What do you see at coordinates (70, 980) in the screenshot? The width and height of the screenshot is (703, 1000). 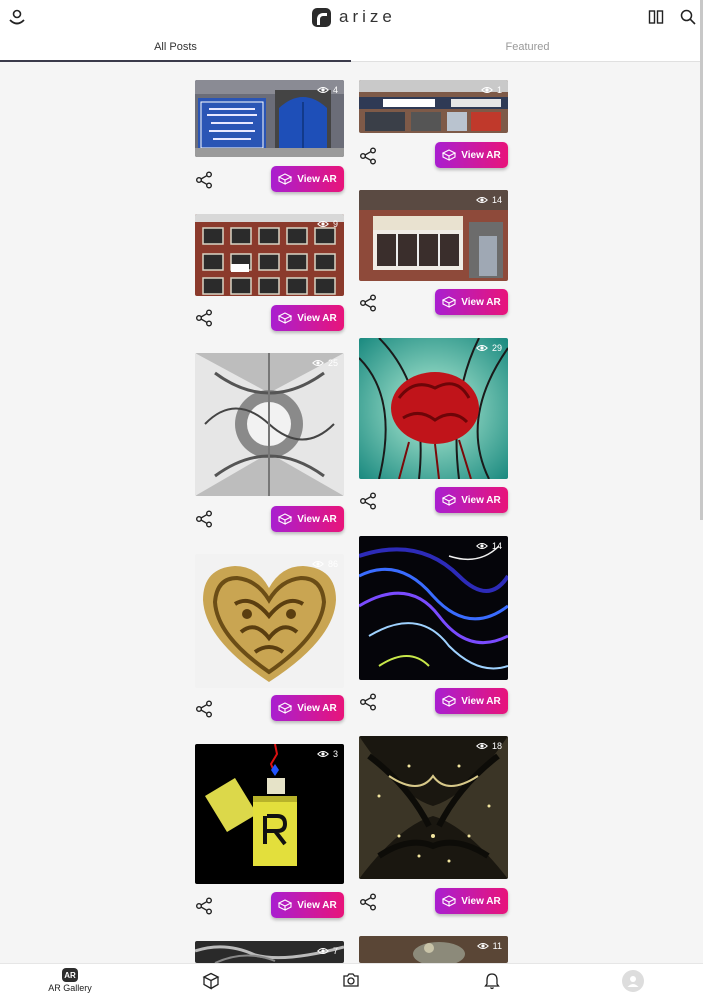 I see `nav-ar-gallery: AR AR Gallery` at bounding box center [70, 980].